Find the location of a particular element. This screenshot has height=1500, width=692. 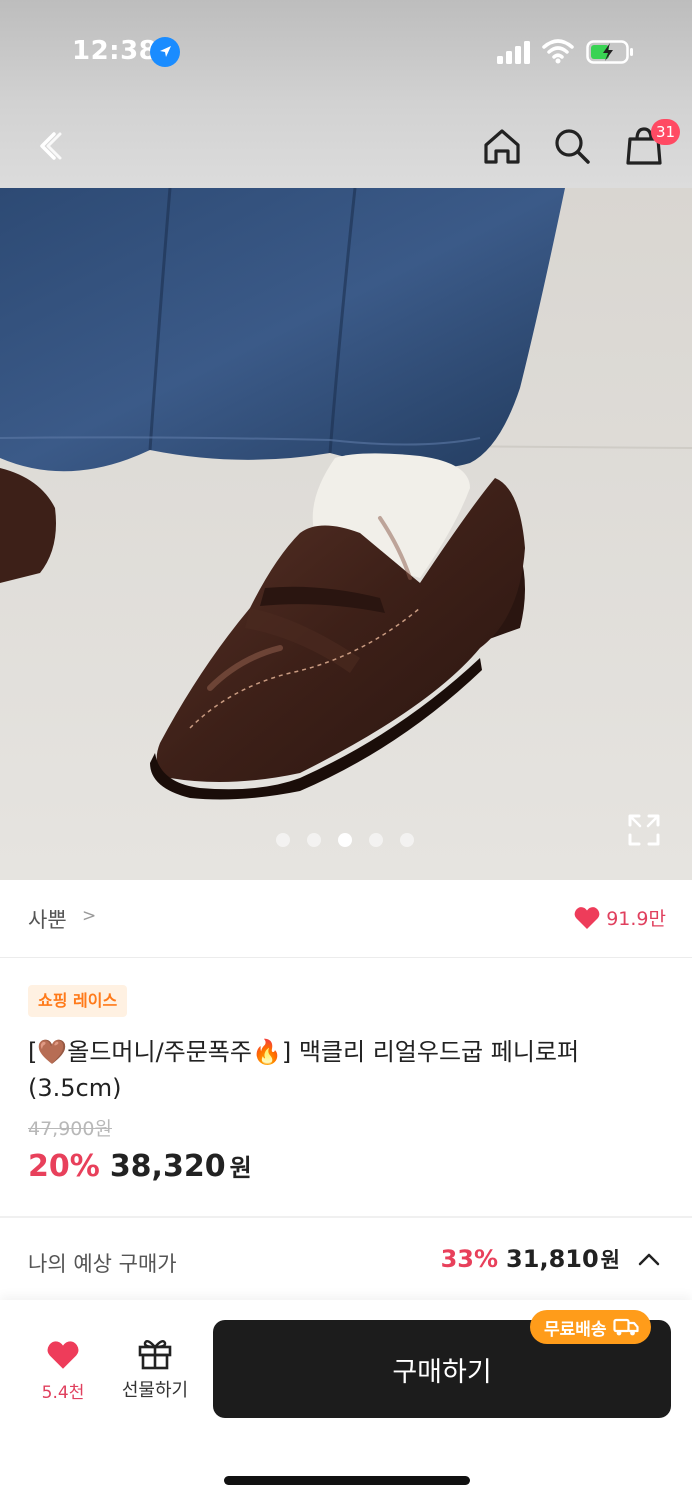

carousel-dot-active is located at coordinates (345, 840).